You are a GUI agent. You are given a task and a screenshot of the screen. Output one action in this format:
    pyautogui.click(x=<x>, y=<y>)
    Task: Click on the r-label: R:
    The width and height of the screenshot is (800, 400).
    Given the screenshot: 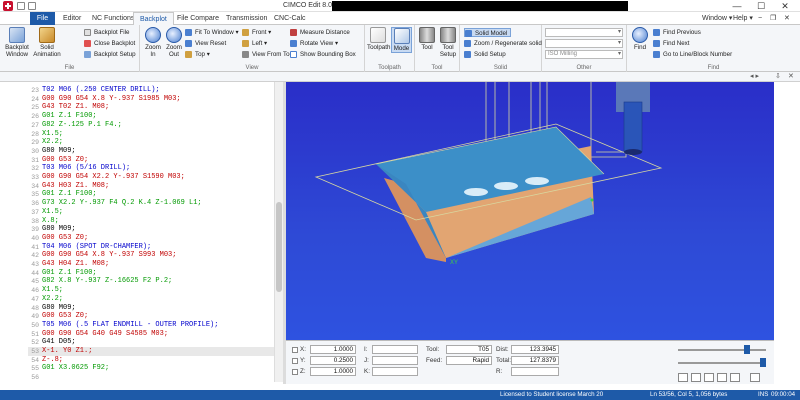 What is the action you would take?
    pyautogui.click(x=499, y=371)
    